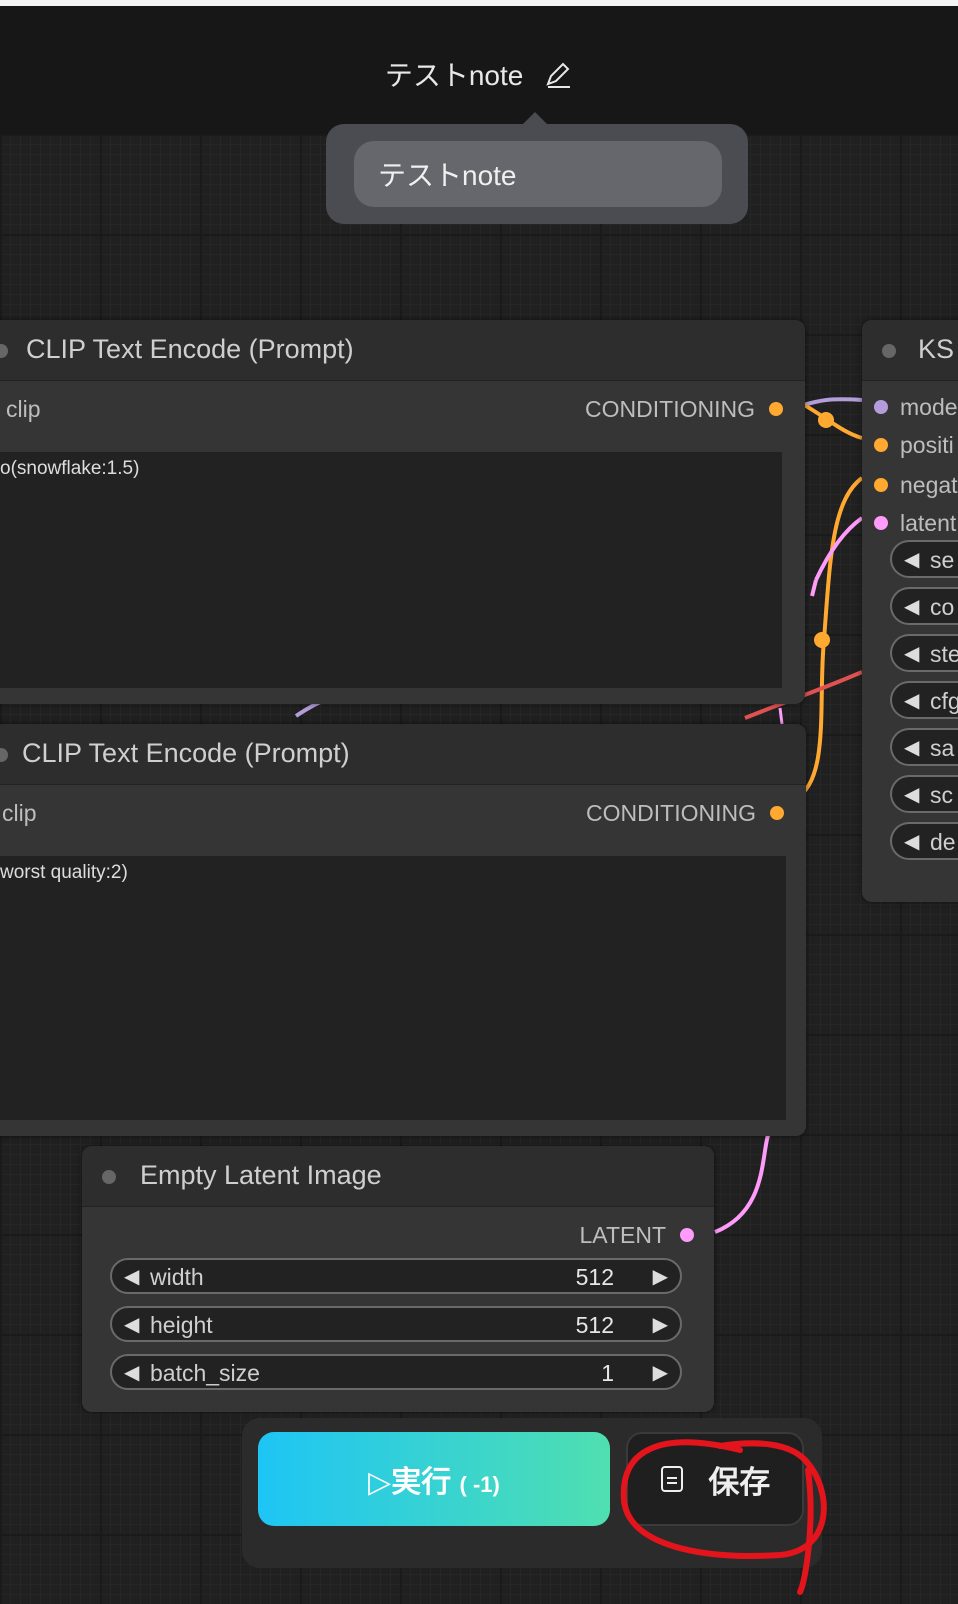 This screenshot has height=1604, width=958. Describe the element at coordinates (924, 700) in the screenshot. I see `ksampler-widget-cfg: ◀ cfg` at that location.